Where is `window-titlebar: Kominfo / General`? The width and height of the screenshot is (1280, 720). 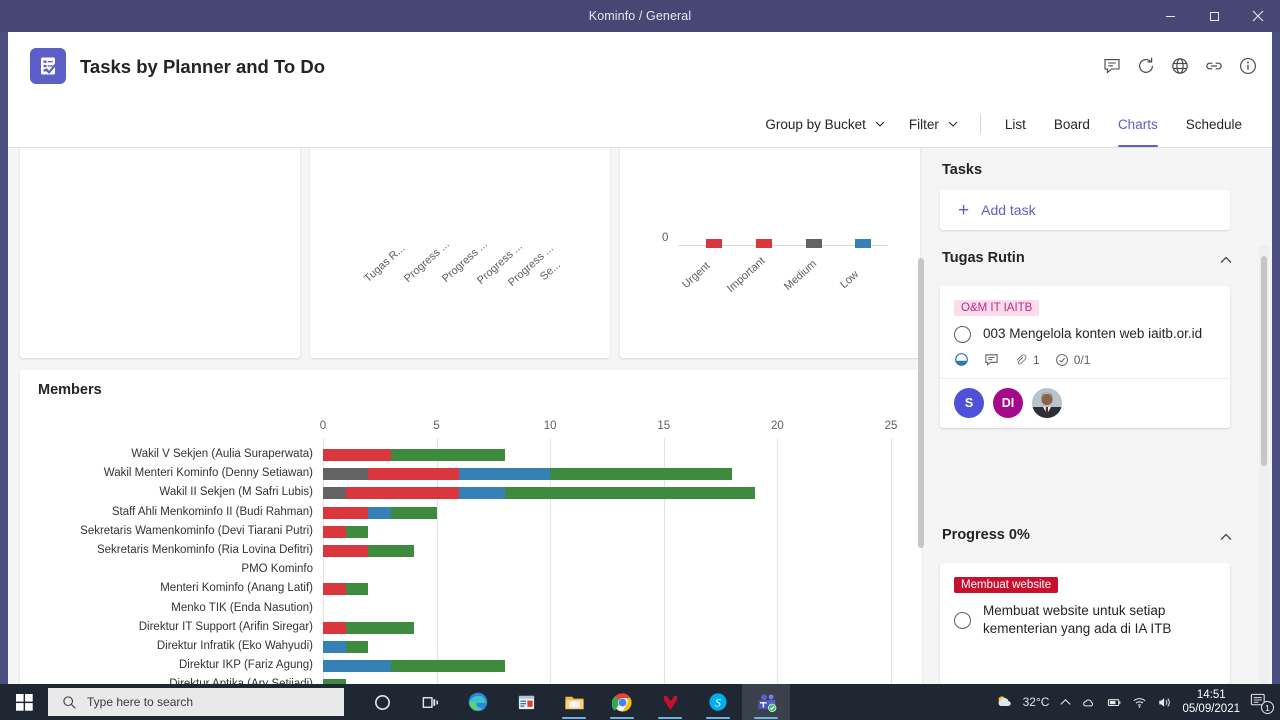
window-titlebar: Kominfo / General is located at coordinates (640, 16).